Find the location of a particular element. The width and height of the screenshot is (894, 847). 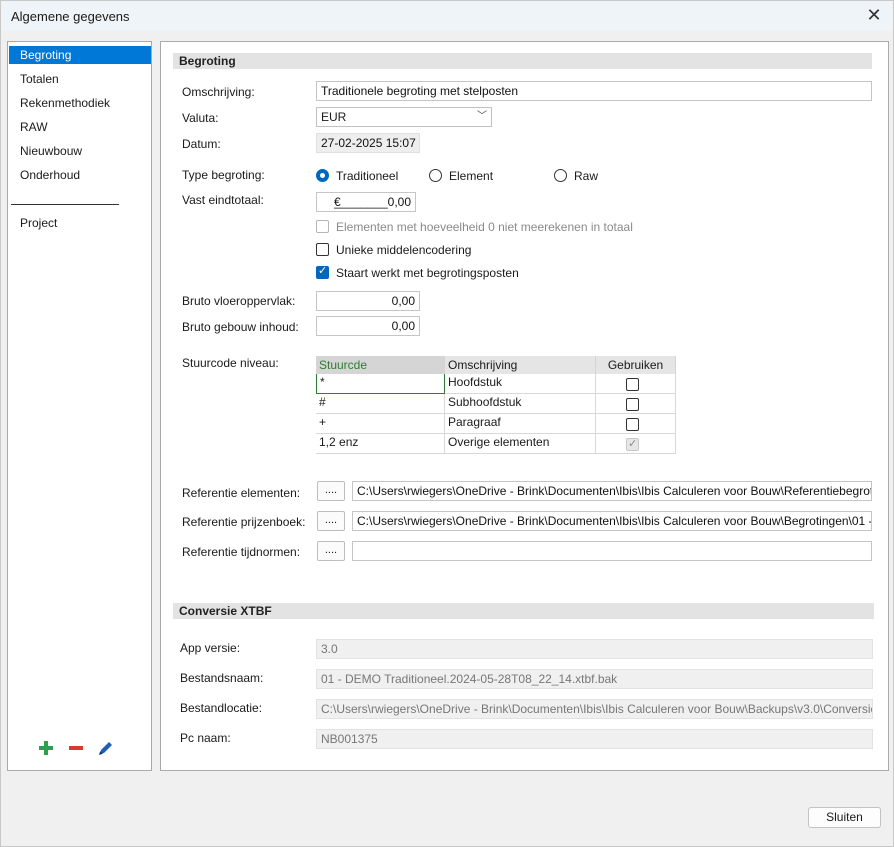

checkbox-staart-begrotingsposten is located at coordinates (322, 271).